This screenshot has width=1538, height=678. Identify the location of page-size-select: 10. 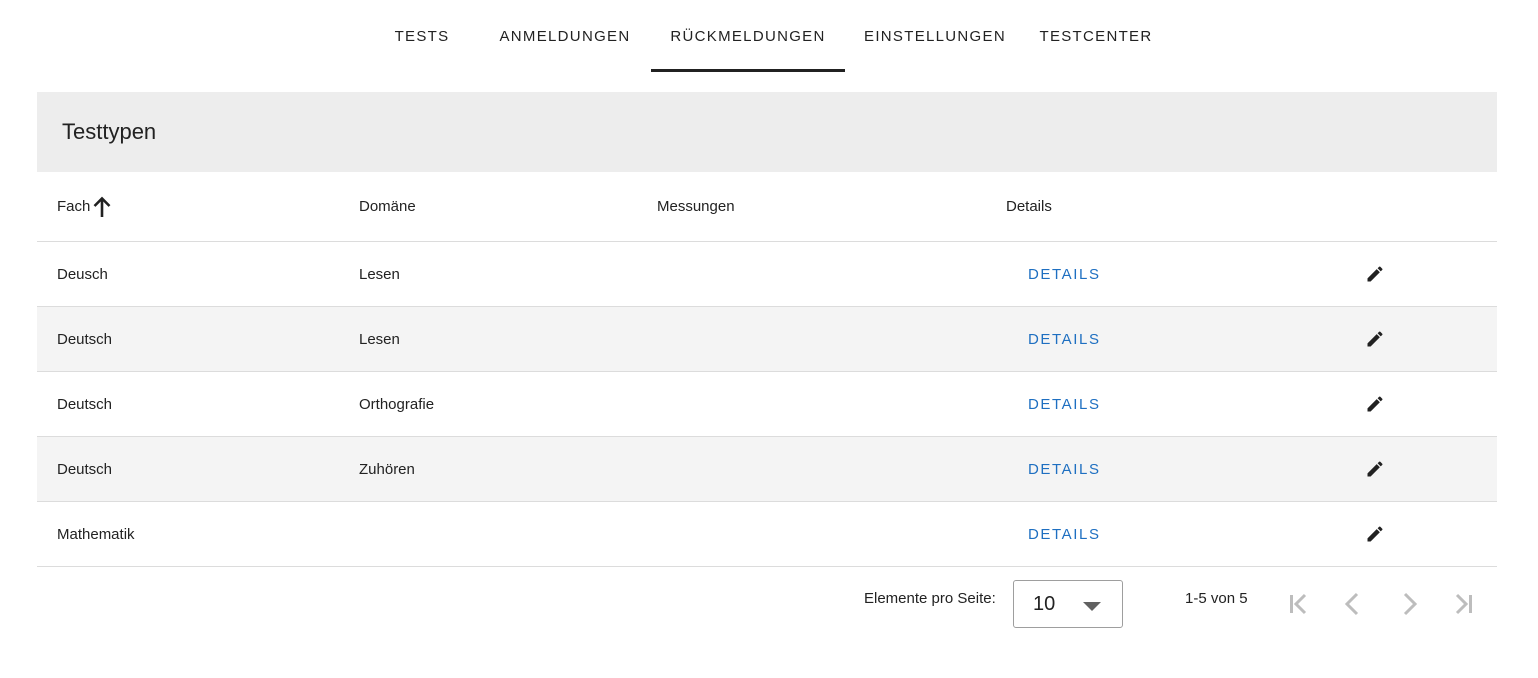
(1068, 604).